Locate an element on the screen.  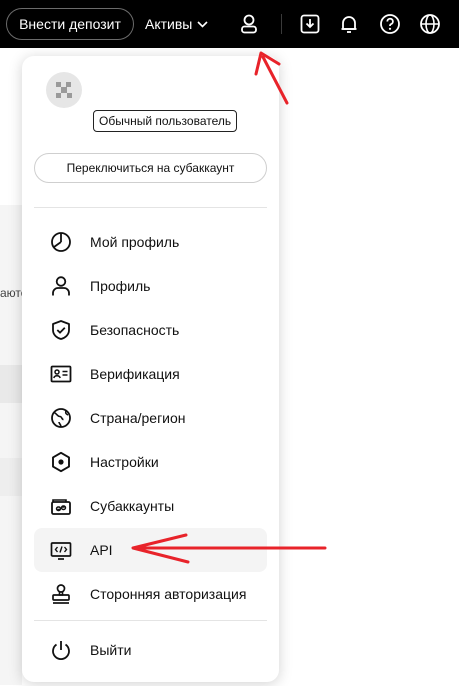
menu-item-label: API is located at coordinates (101, 550).